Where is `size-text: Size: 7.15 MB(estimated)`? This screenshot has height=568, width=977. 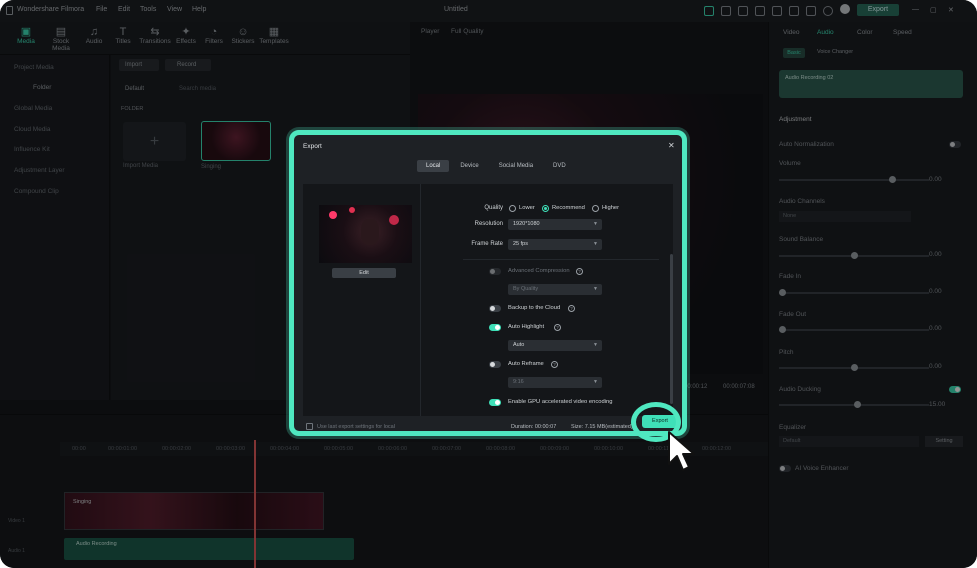
size-text: Size: 7.15 MB(estimated) is located at coordinates (602, 427).